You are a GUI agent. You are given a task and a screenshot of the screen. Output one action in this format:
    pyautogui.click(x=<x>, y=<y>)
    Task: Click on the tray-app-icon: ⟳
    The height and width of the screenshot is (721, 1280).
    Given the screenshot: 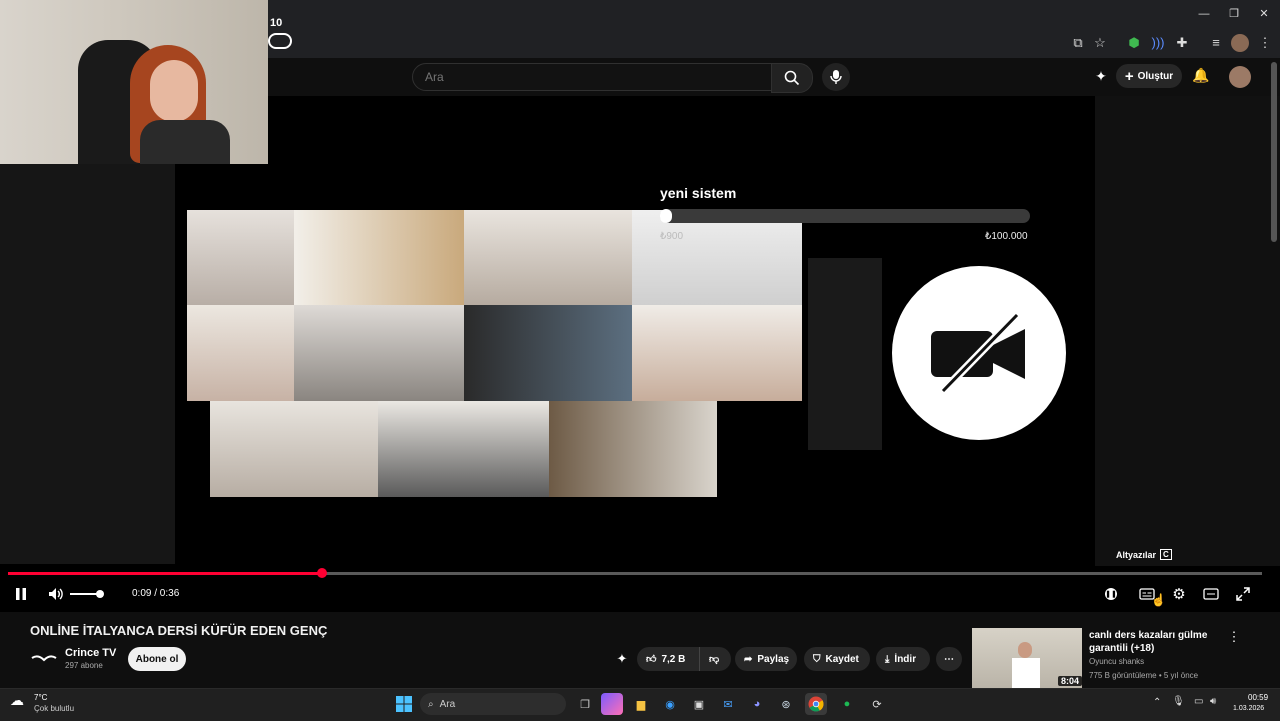 What is the action you would take?
    pyautogui.click(x=877, y=704)
    